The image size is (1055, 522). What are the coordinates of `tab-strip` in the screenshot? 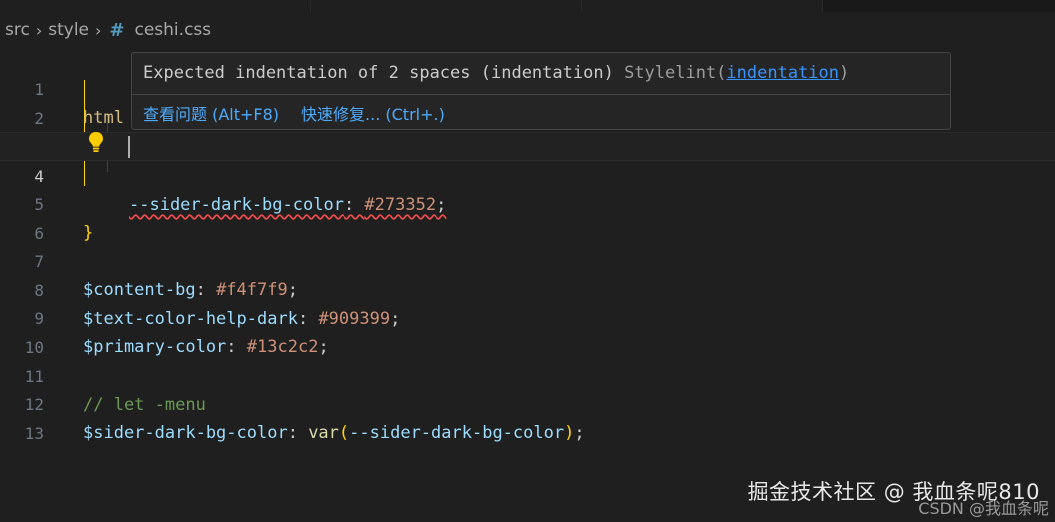 It's located at (527, 6).